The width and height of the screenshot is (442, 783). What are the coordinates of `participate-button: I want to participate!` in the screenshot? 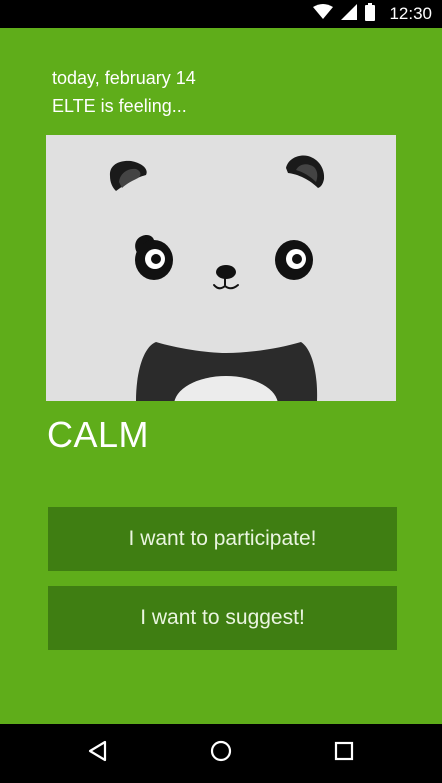 It's located at (222, 539).